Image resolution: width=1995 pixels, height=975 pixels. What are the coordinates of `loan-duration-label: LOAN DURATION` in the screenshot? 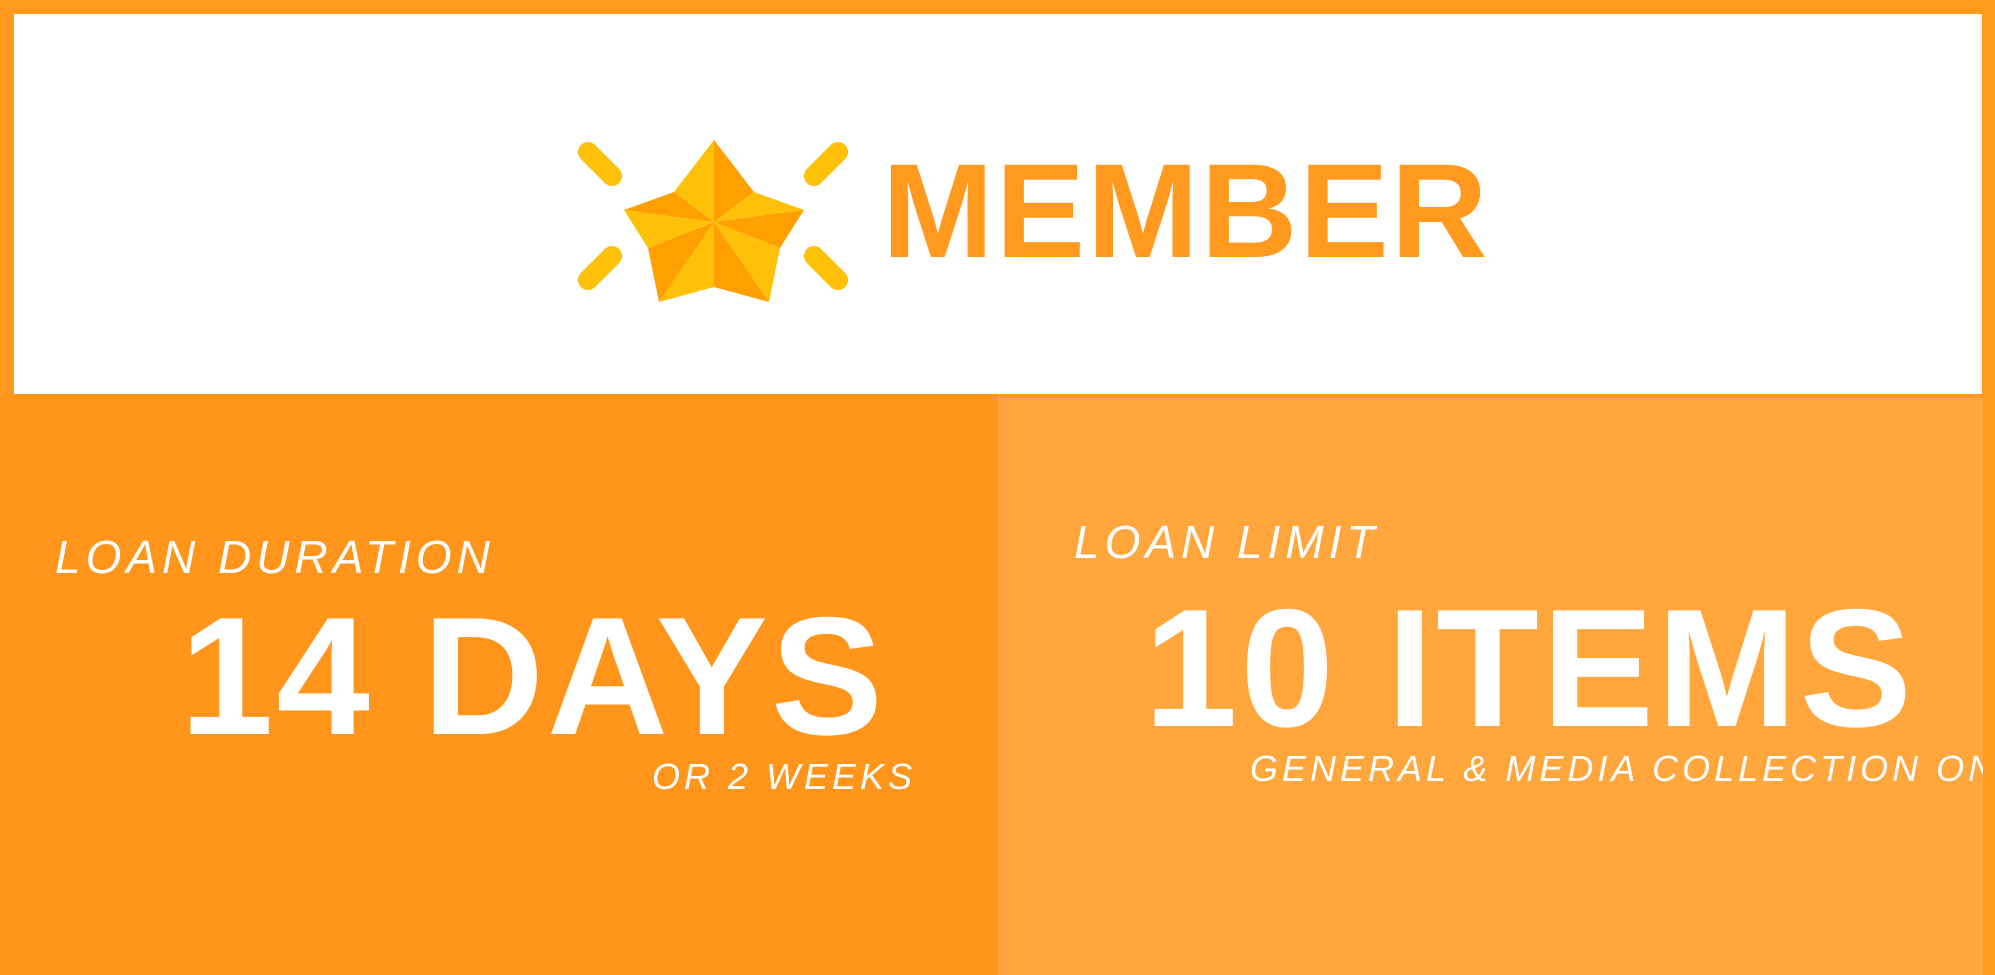 It's located at (275, 557).